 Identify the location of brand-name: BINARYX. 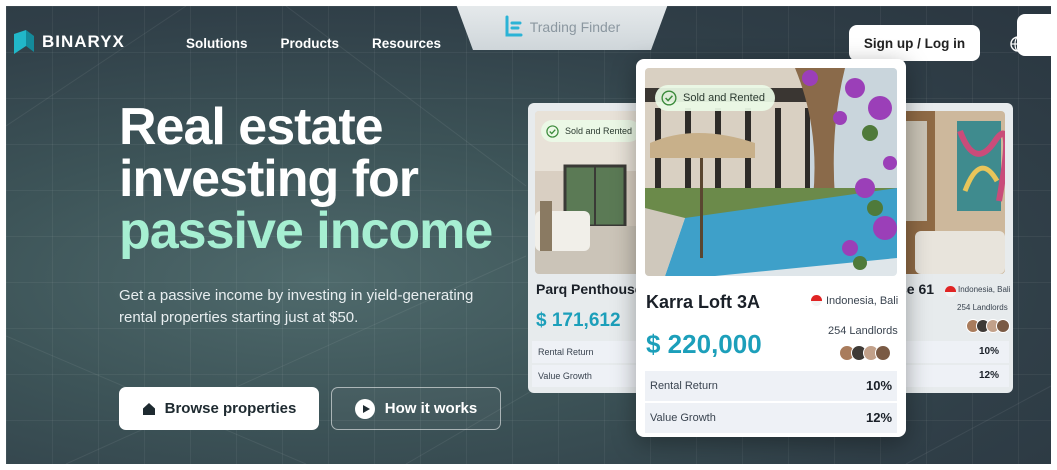
(83, 41).